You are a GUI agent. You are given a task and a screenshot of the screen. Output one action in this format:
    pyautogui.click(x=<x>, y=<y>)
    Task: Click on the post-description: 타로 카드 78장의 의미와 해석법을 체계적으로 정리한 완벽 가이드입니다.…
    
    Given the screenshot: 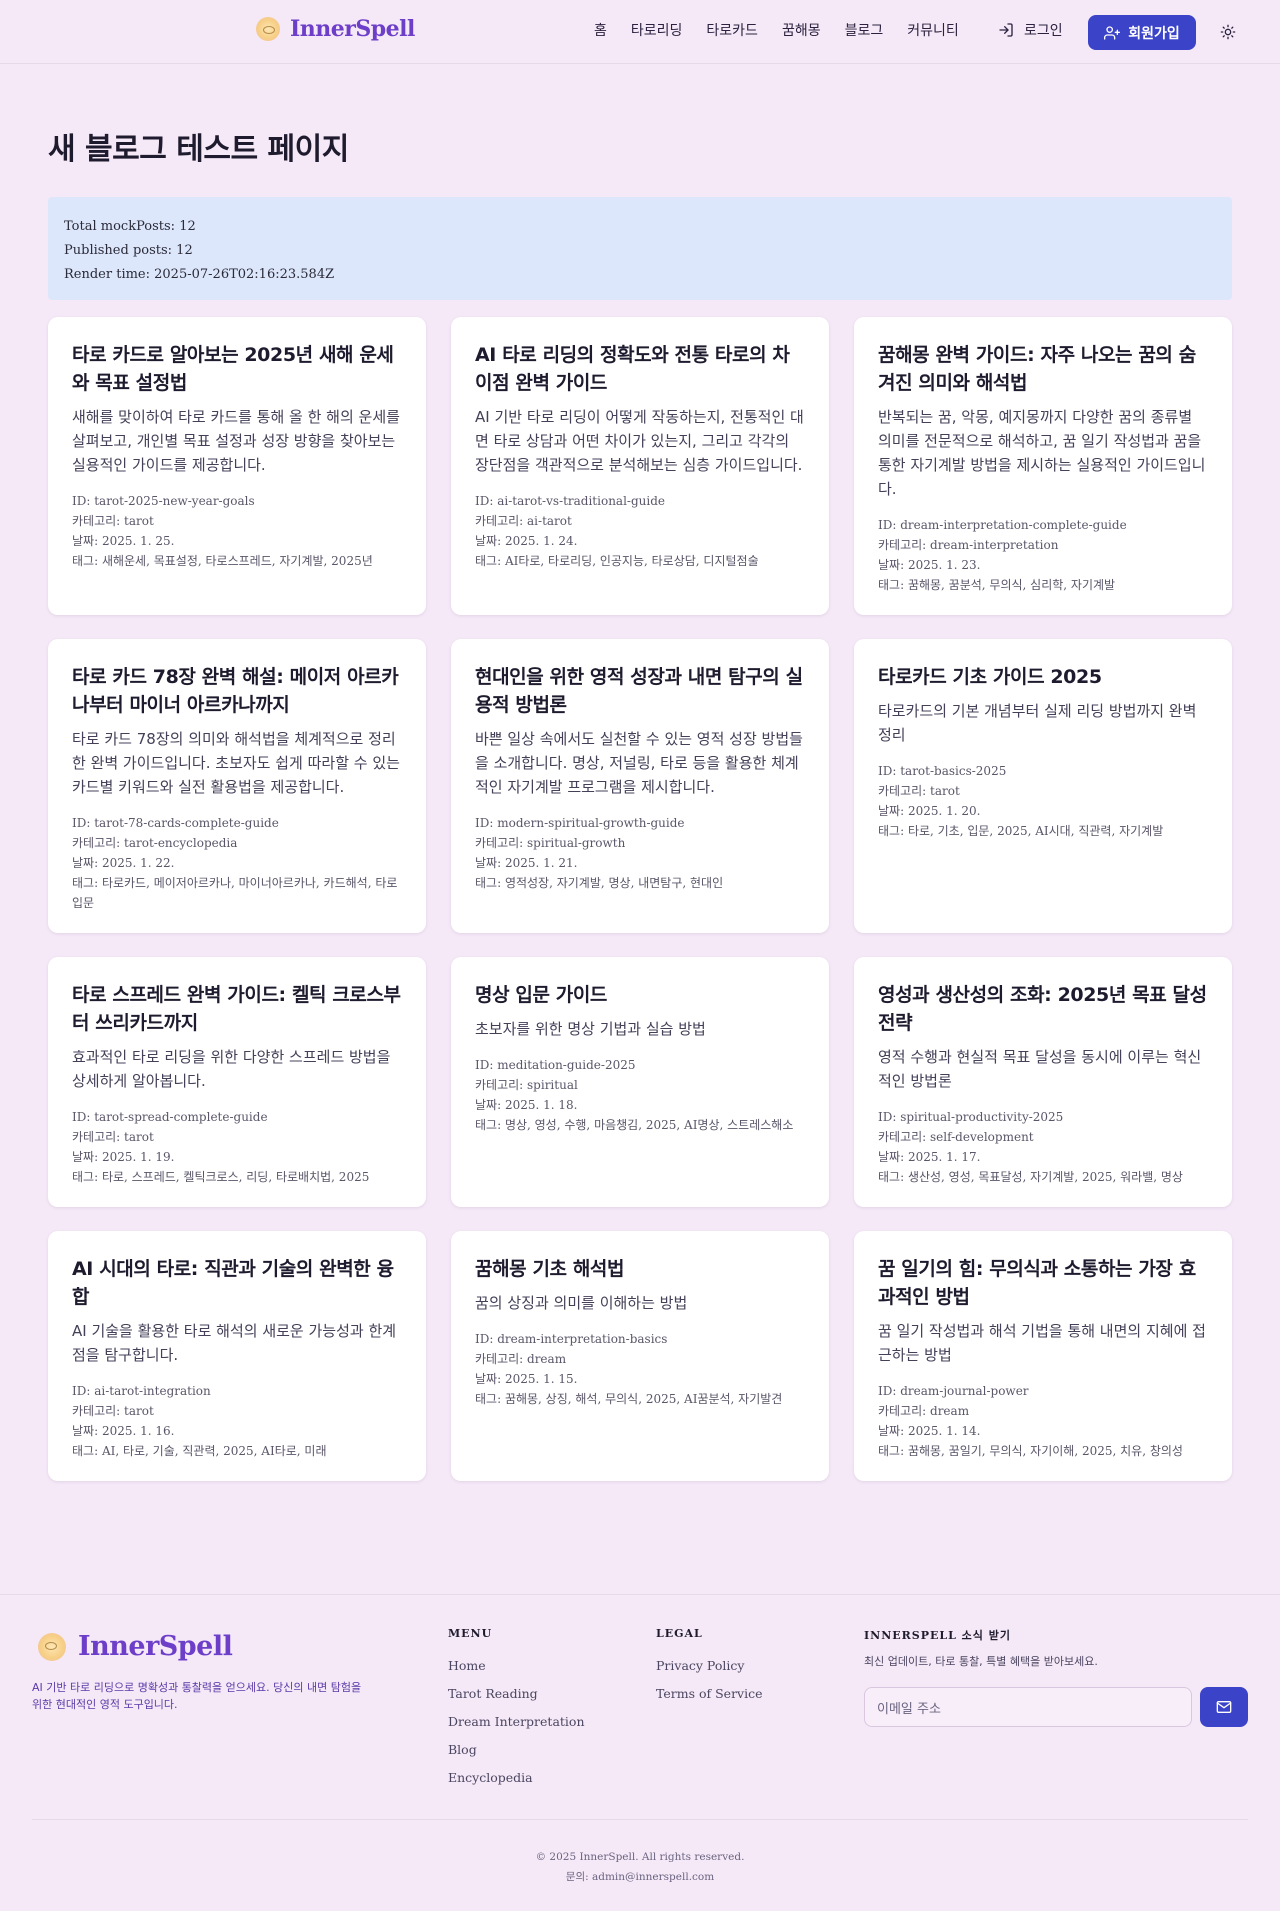 What is the action you would take?
    pyautogui.click(x=236, y=763)
    